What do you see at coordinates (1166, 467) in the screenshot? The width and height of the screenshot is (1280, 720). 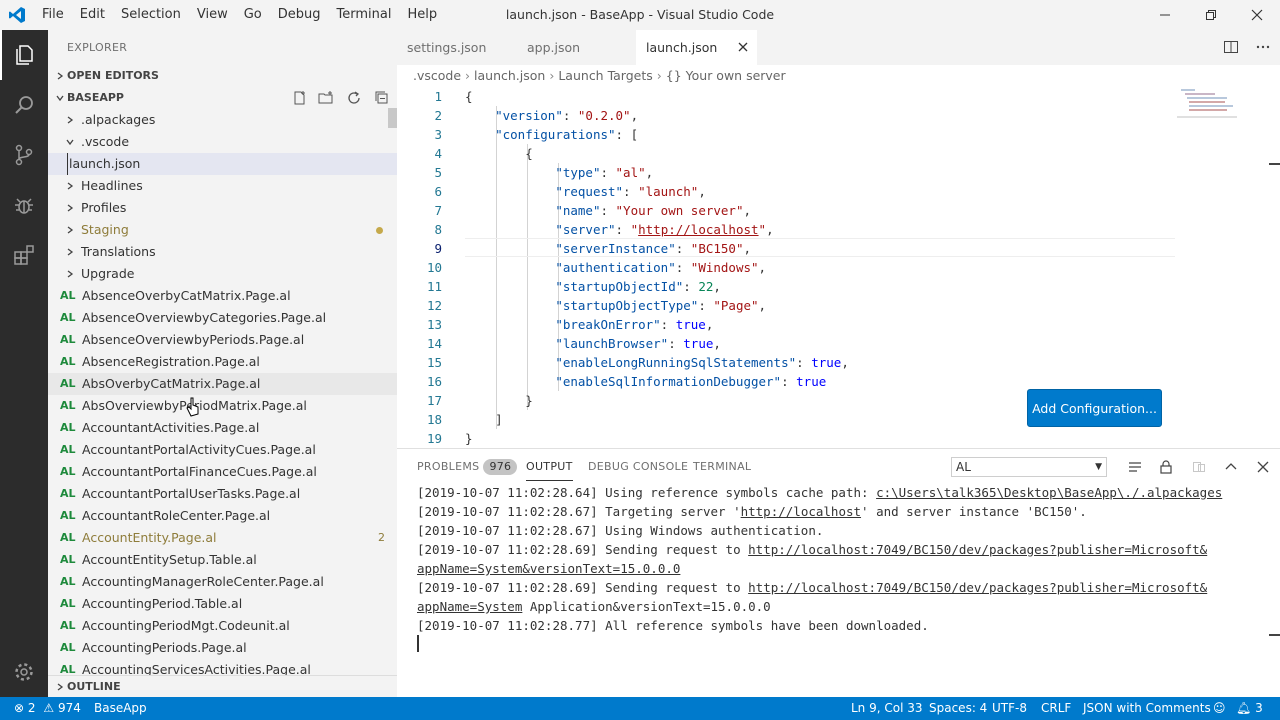 I see `lock-scroll-icon` at bounding box center [1166, 467].